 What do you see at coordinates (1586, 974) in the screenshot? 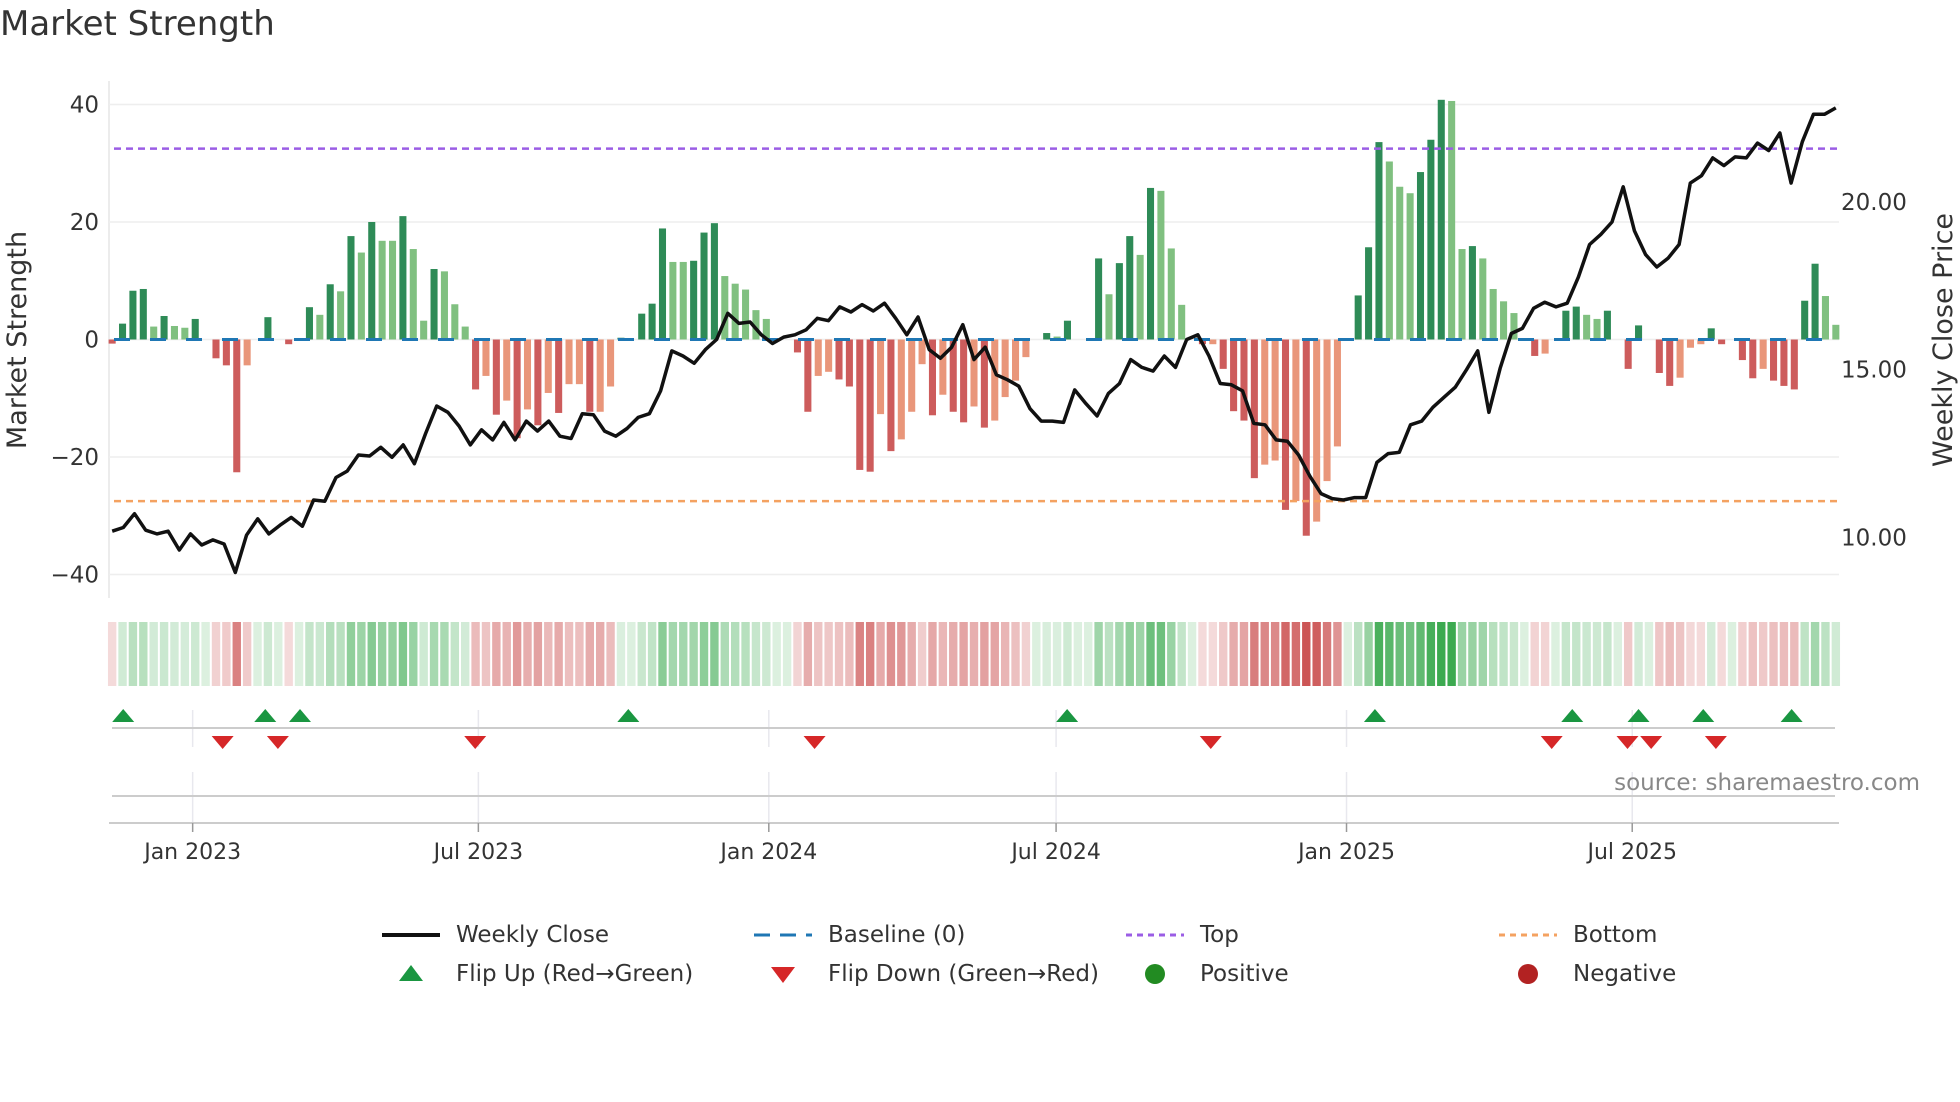
I see `legend-negative: Negative` at bounding box center [1586, 974].